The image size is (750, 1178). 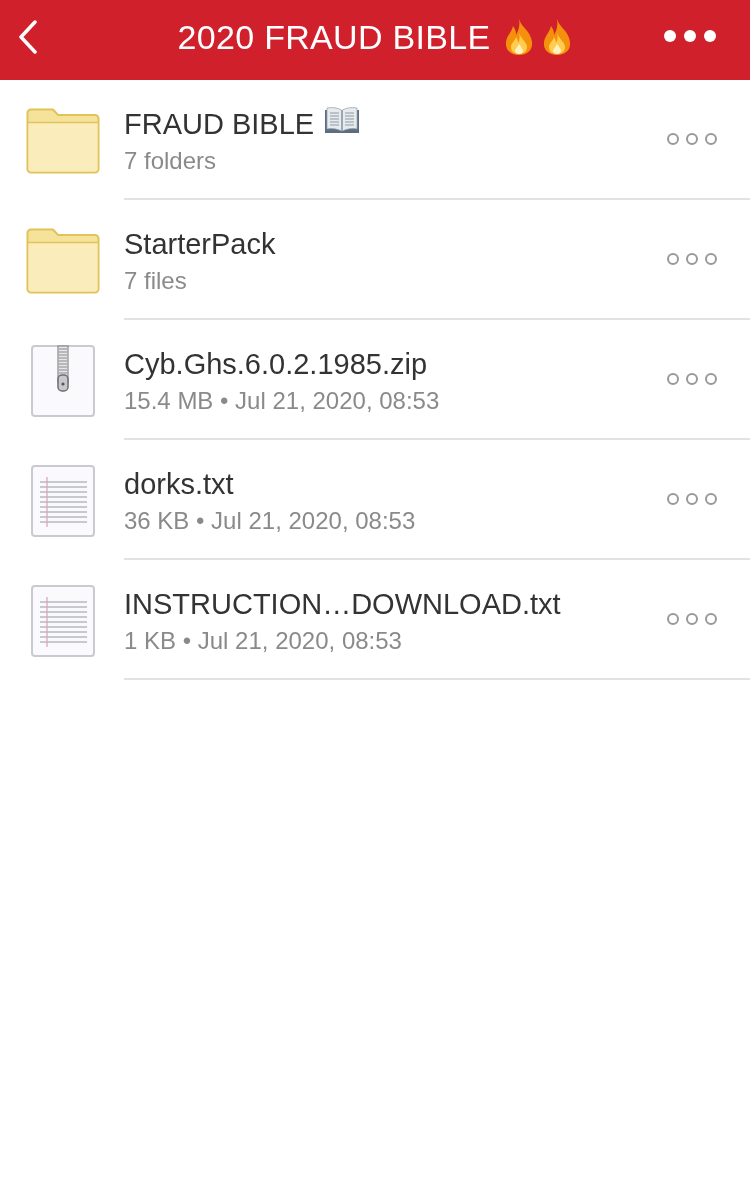 What do you see at coordinates (170, 161) in the screenshot?
I see `file-details: 7 folders` at bounding box center [170, 161].